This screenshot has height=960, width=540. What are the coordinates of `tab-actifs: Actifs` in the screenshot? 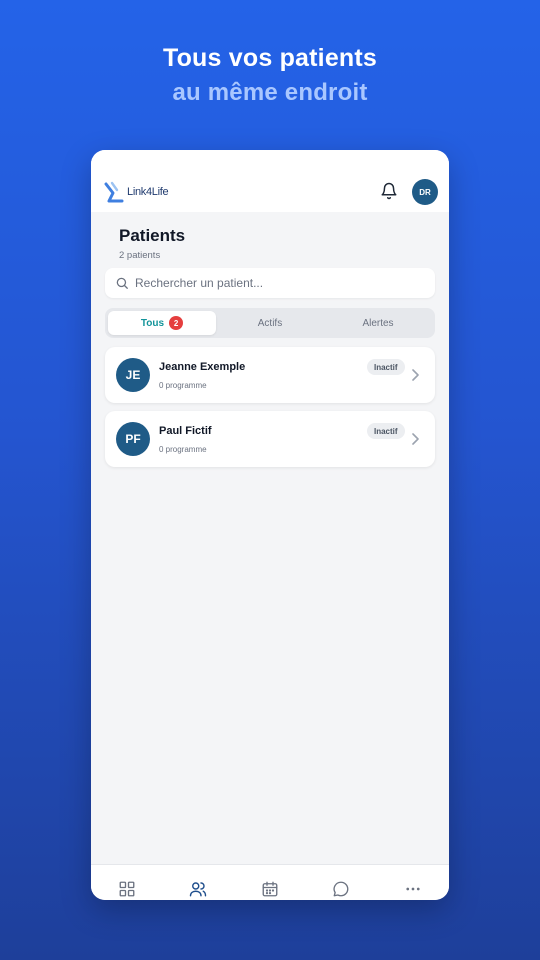 It's located at (270, 323).